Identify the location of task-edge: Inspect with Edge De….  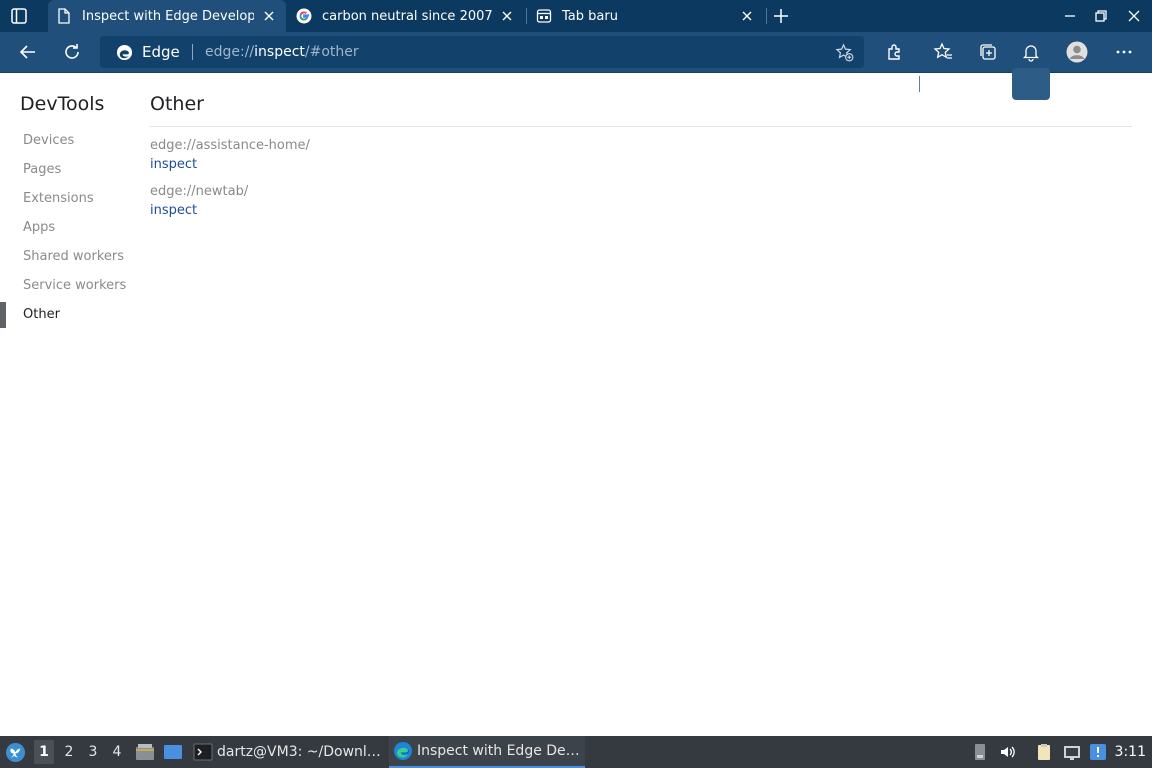
(487, 752).